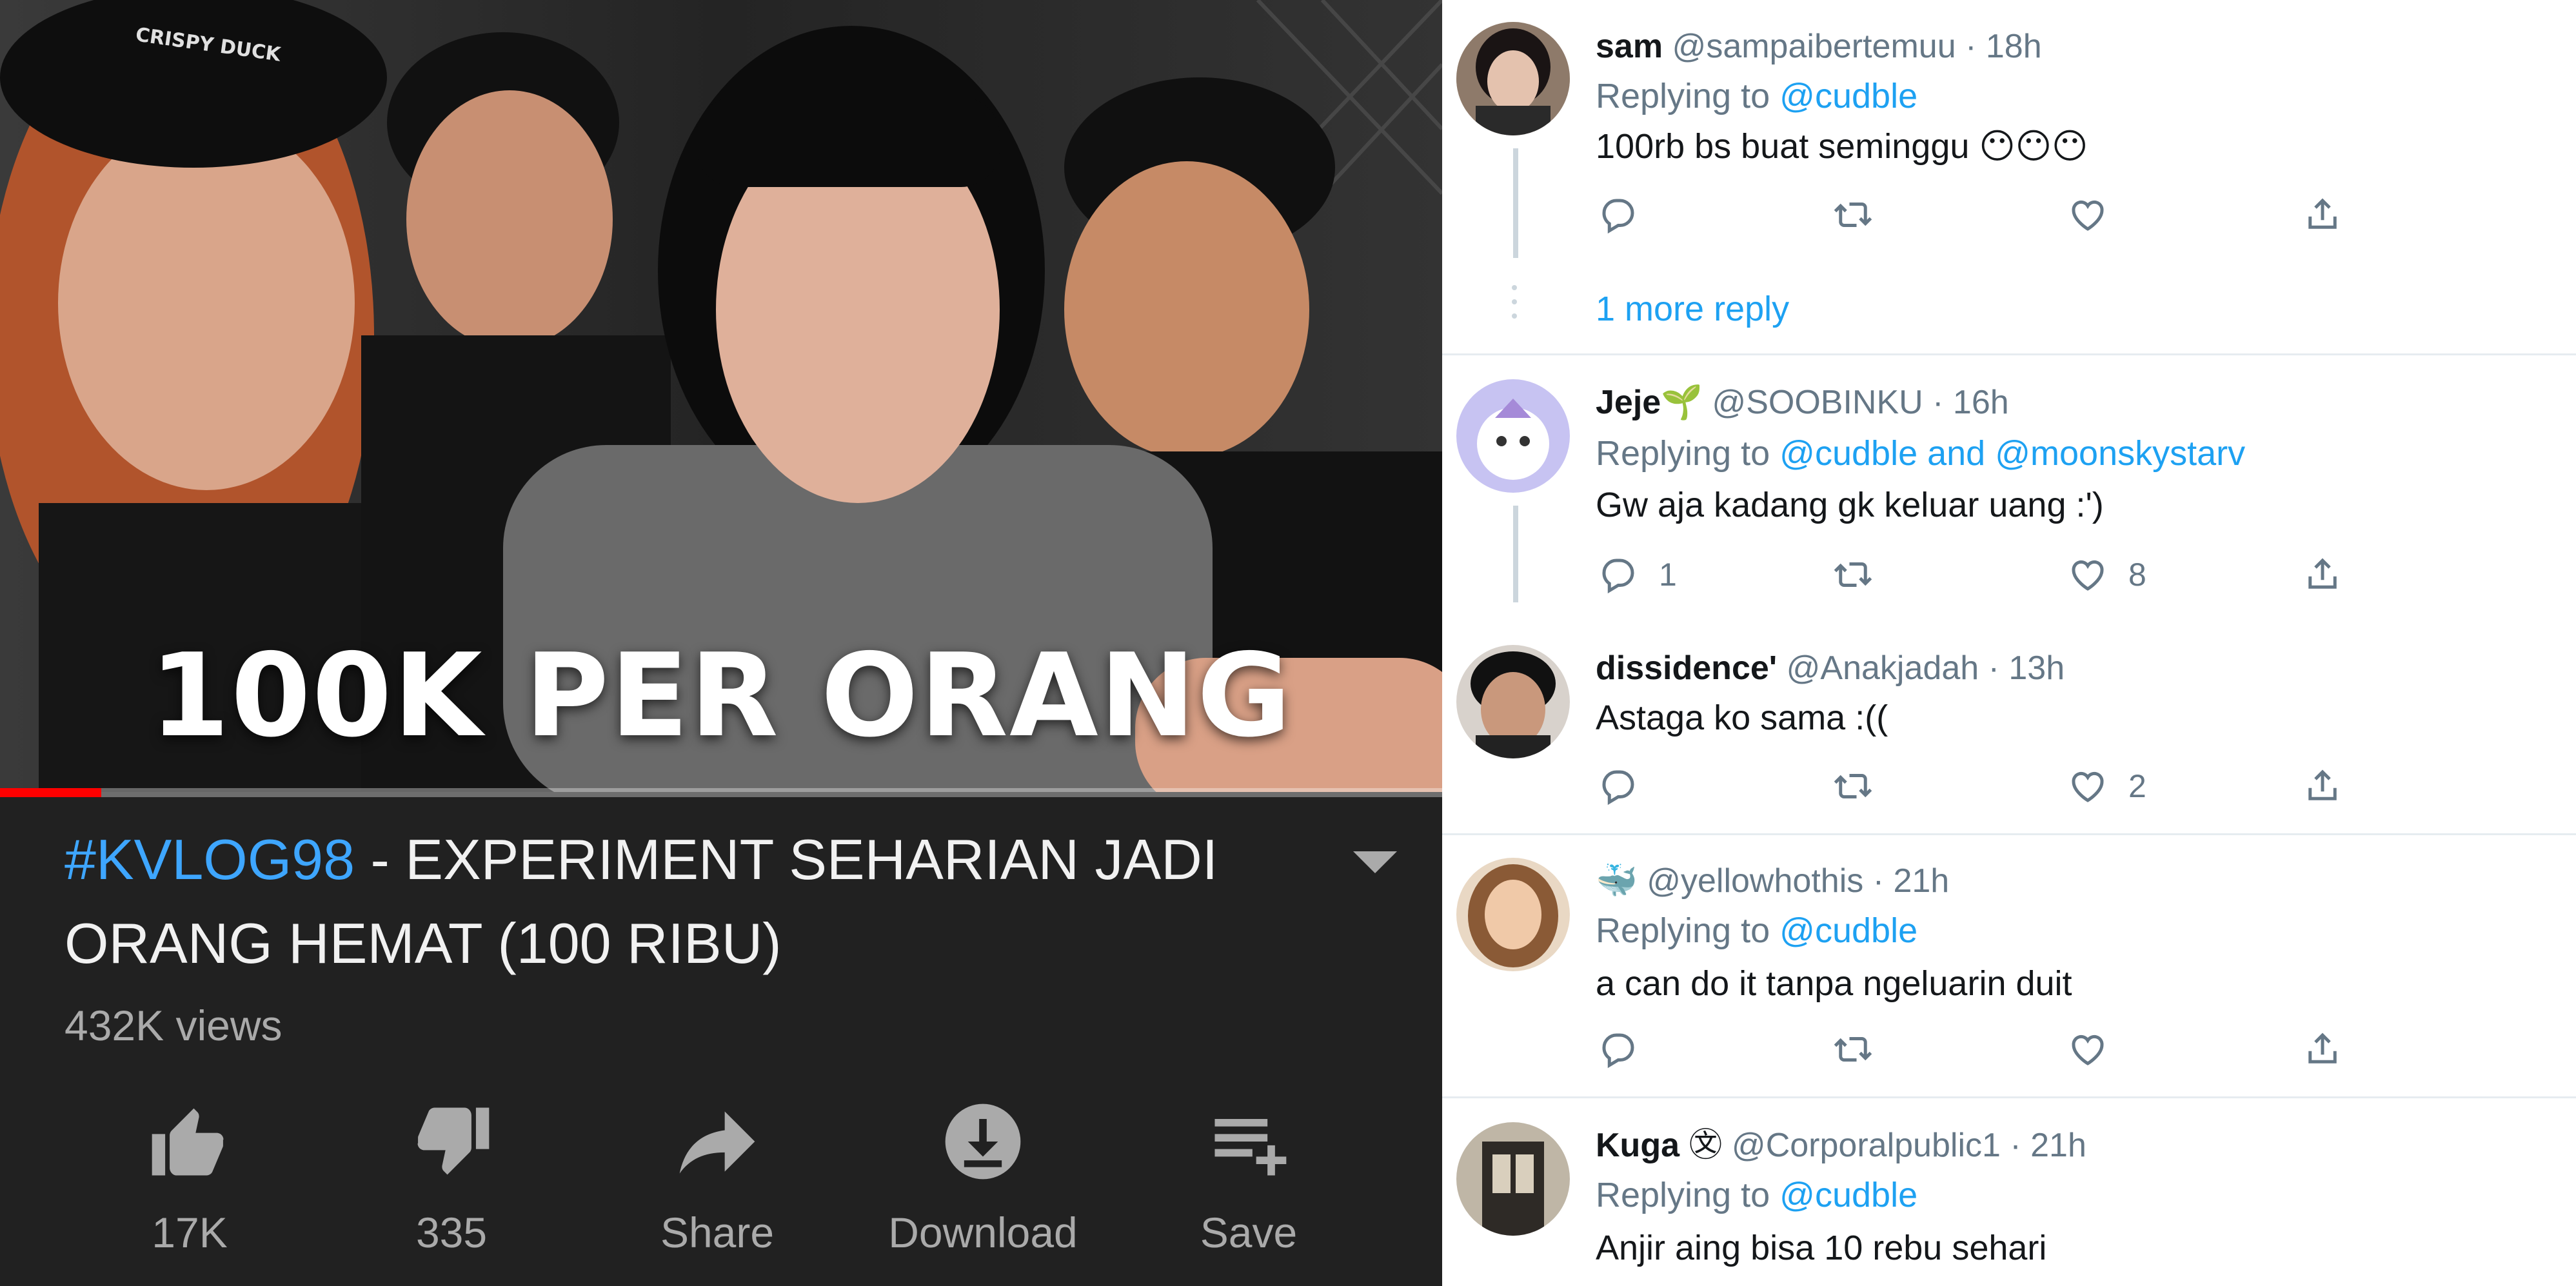  I want to click on reply-button: 1, so click(1637, 574).